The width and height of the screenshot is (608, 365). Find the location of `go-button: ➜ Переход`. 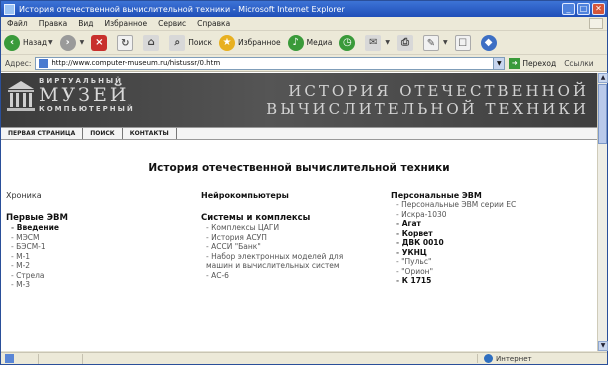

go-button: ➜ Переход is located at coordinates (533, 63).